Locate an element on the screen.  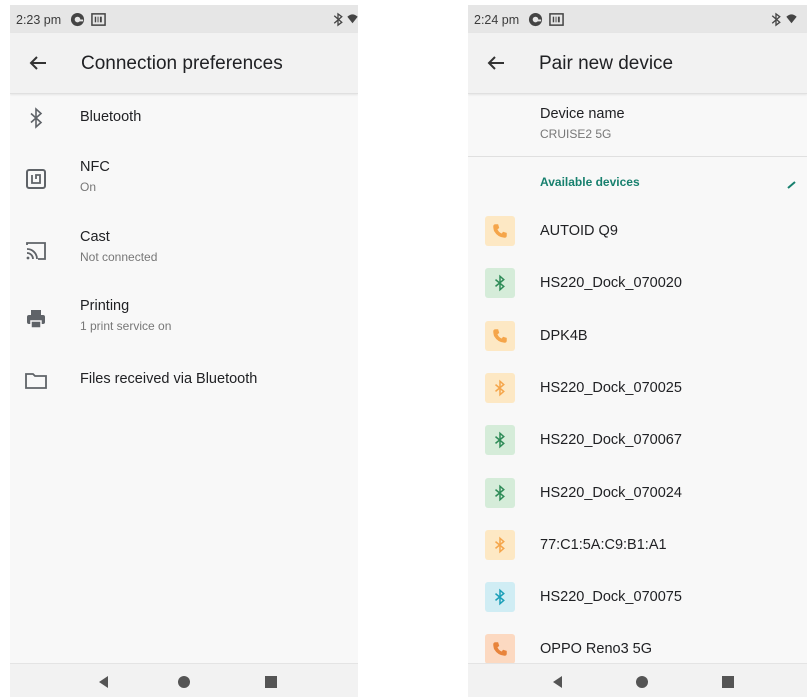
scanning-progress-icon is located at coordinates (791, 185).